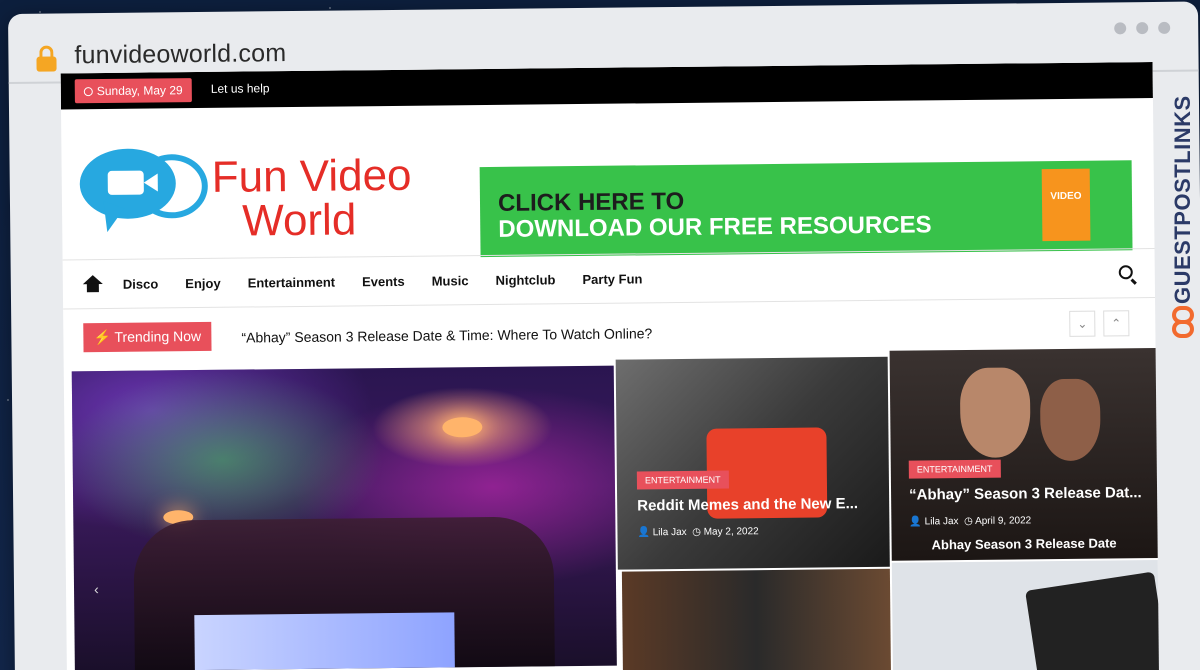 This screenshot has height=670, width=1200. I want to click on video-camera-icon, so click(125, 182).